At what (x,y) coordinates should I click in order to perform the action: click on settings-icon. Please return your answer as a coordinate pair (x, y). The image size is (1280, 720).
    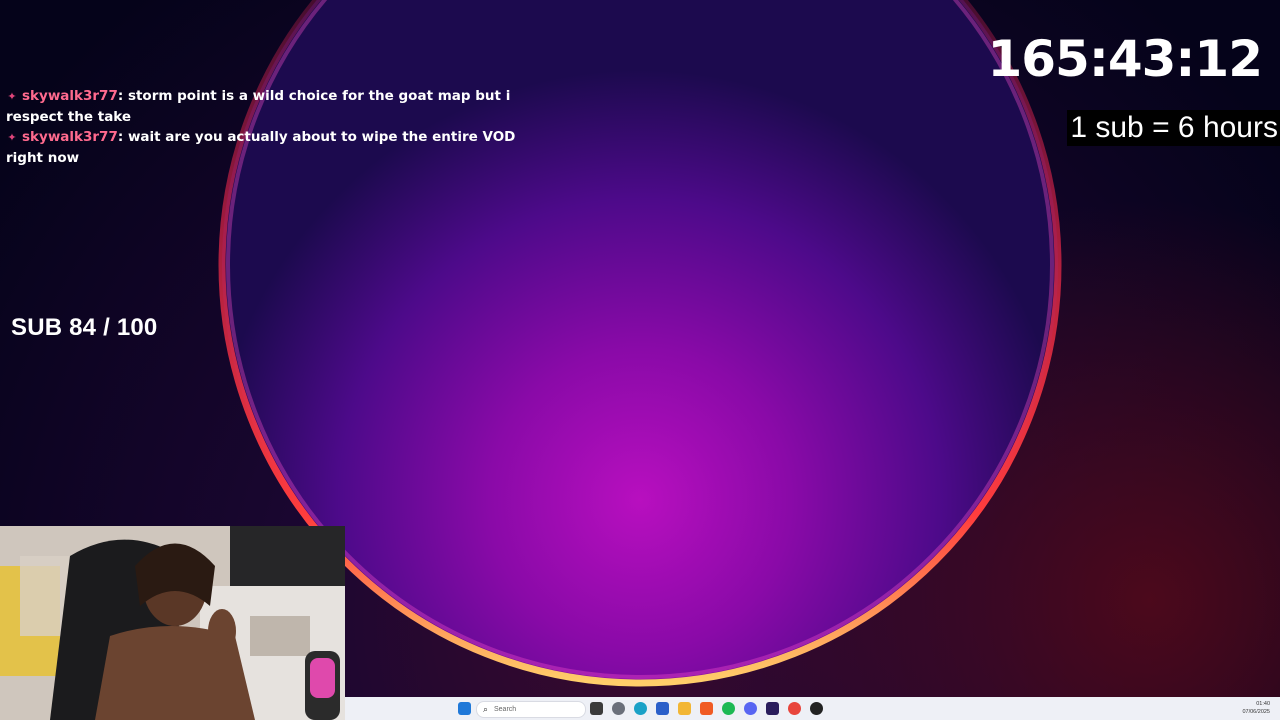
    Looking at the image, I should click on (618, 708).